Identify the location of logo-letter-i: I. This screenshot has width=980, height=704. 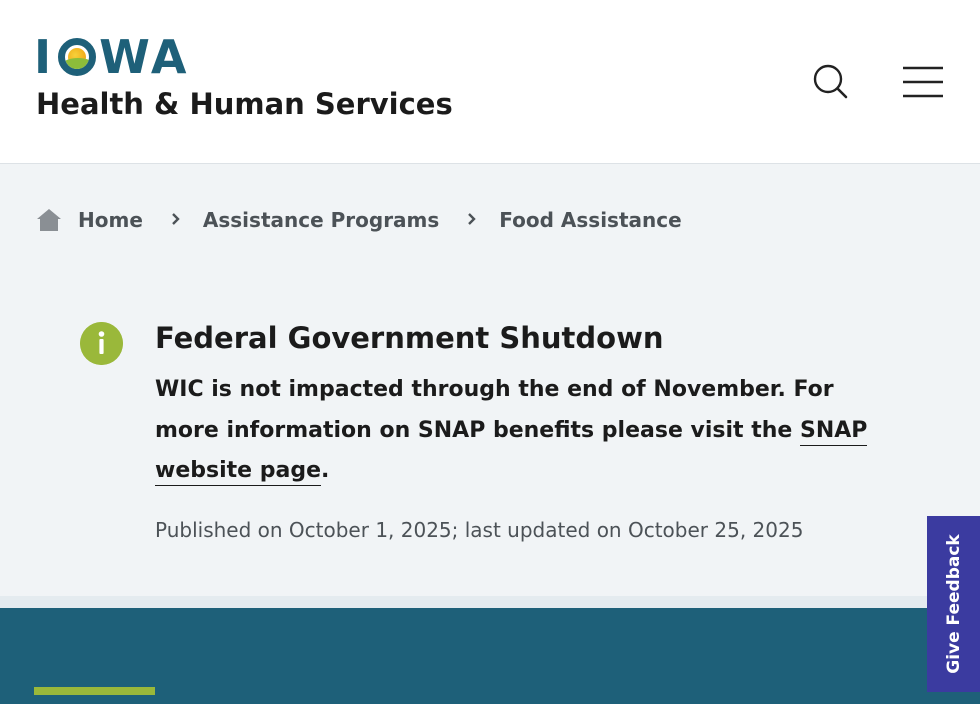
(43, 57).